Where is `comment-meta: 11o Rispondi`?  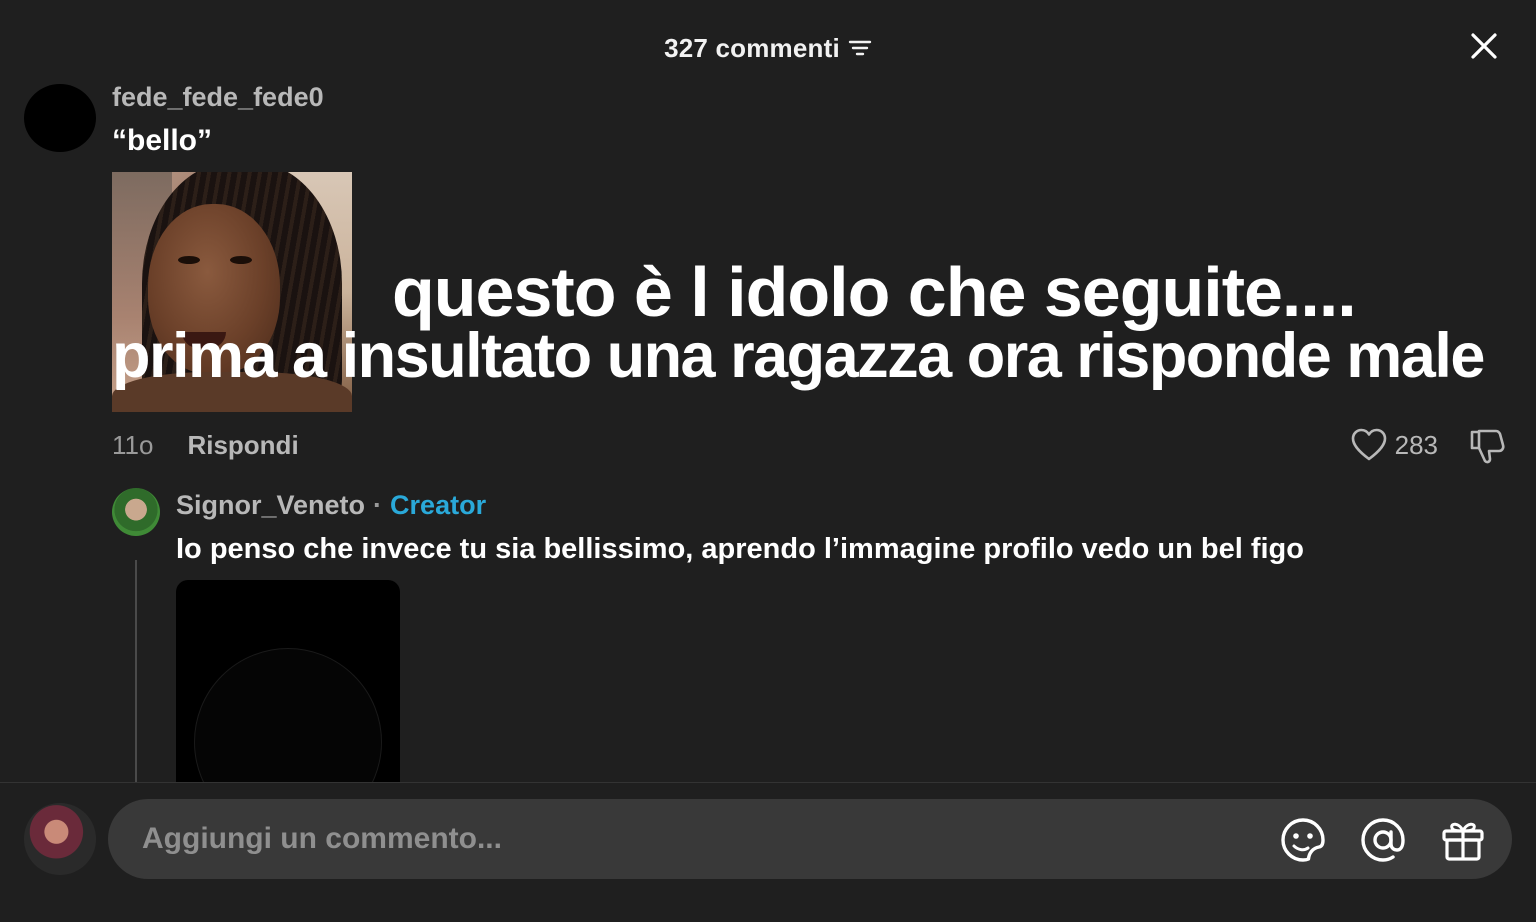 comment-meta: 11o Rispondi is located at coordinates (205, 445).